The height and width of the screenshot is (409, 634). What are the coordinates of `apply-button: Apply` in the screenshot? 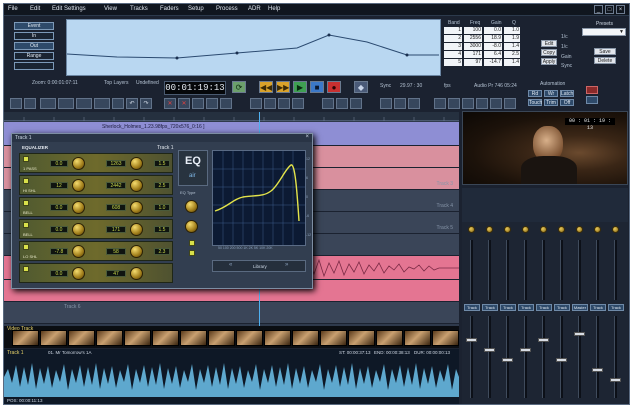 It's located at (549, 61).